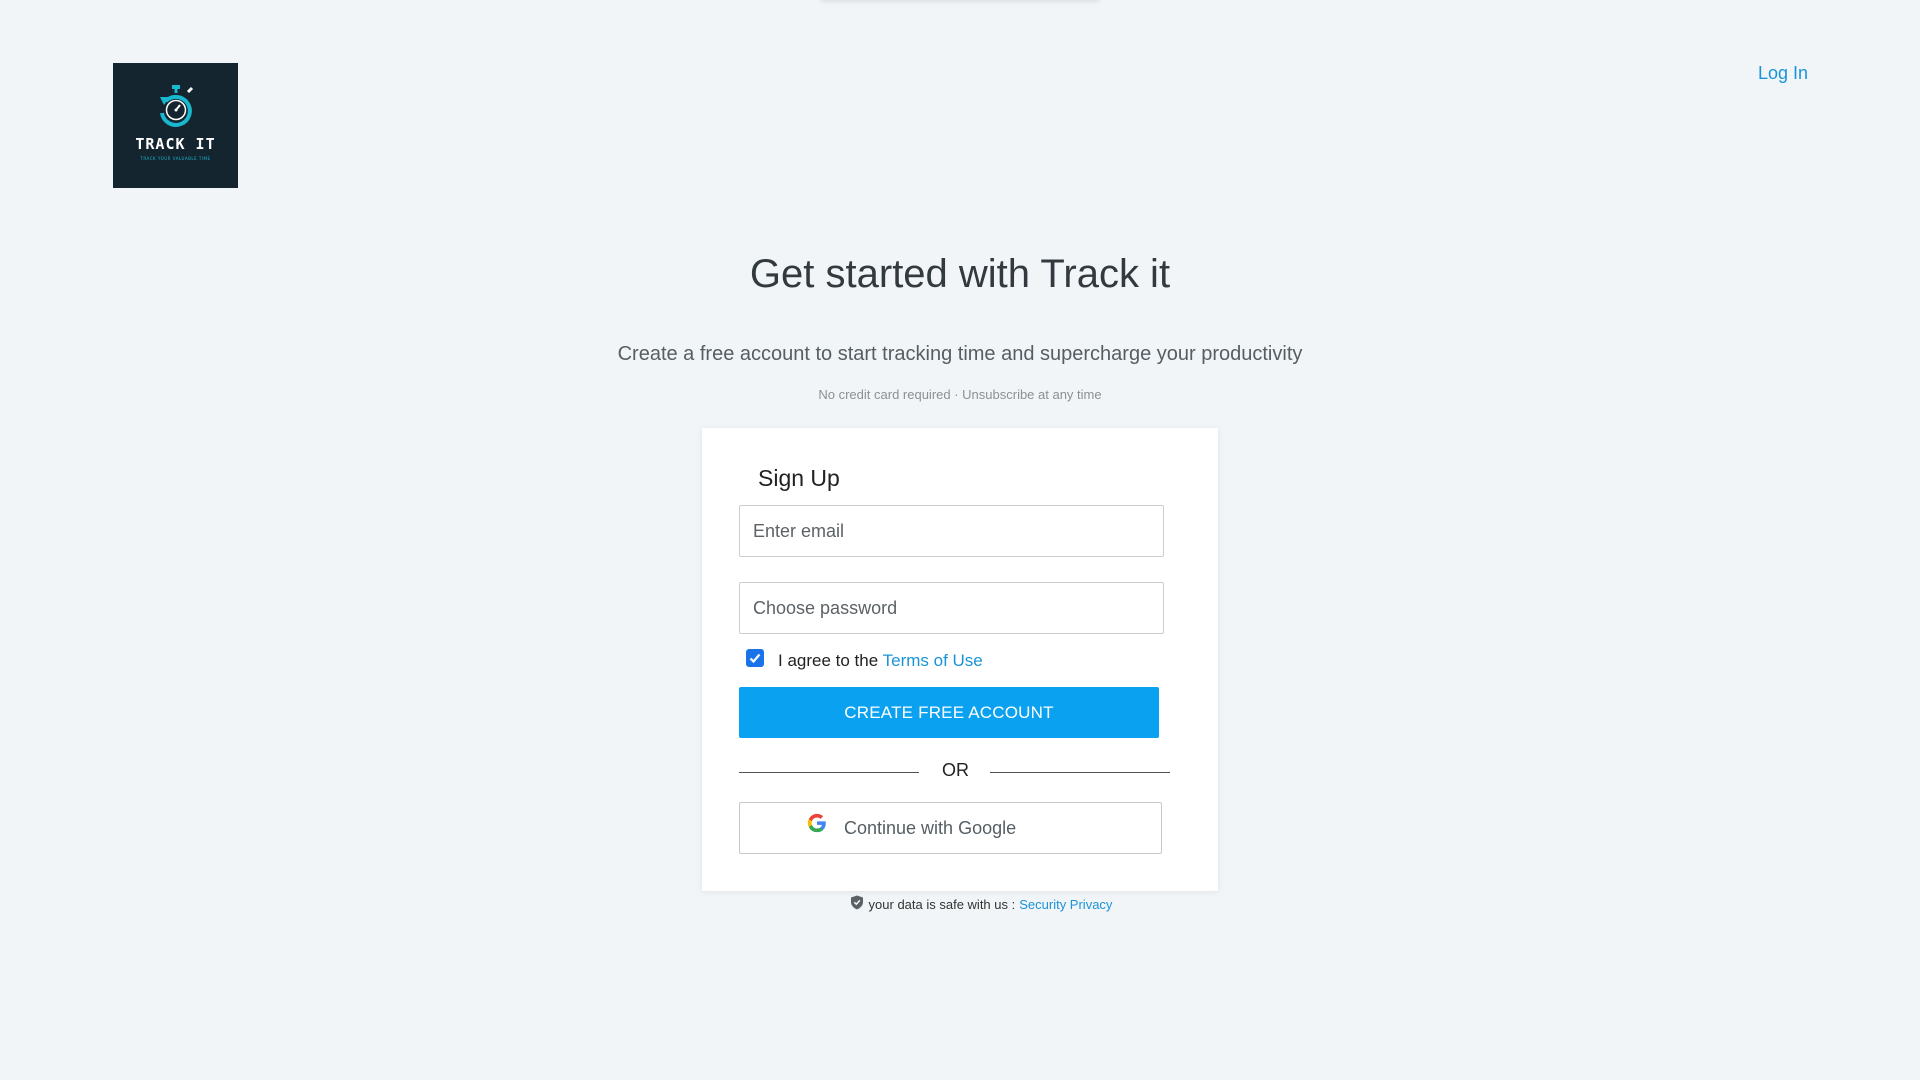  I want to click on signup-title: Sign Up, so click(799, 478).